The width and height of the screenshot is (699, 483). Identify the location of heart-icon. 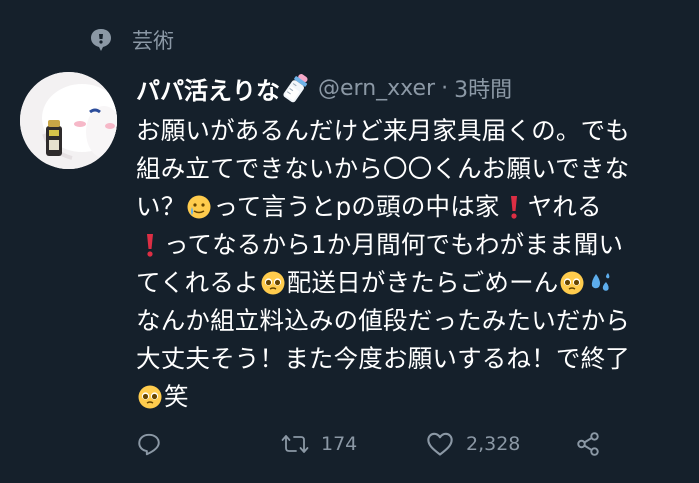
(440, 444).